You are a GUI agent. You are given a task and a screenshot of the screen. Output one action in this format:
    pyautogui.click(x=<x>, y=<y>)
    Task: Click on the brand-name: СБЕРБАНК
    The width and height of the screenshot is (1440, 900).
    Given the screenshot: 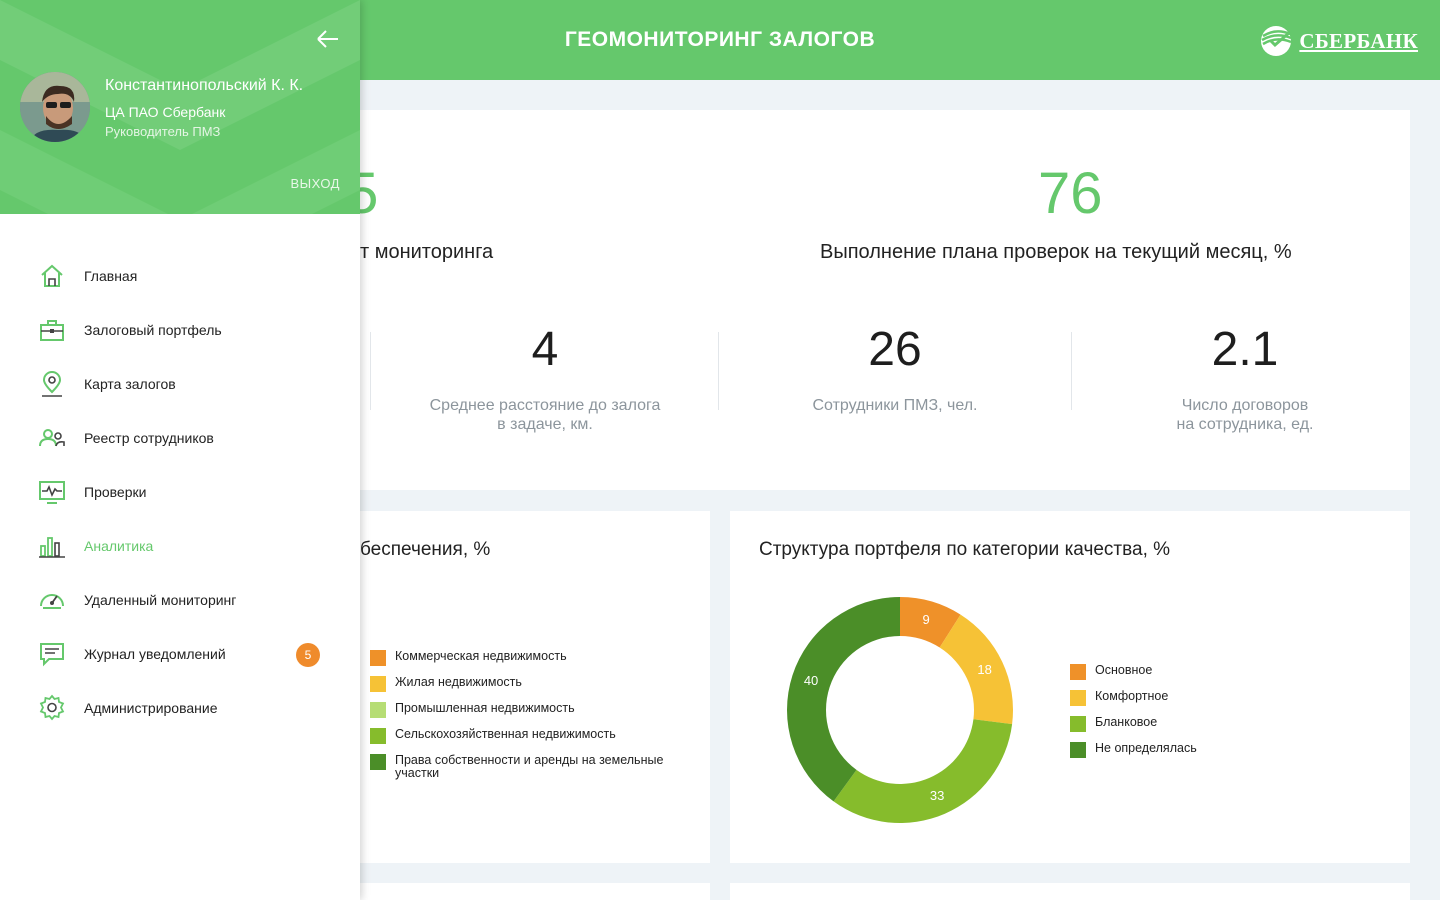 What is the action you would take?
    pyautogui.click(x=1358, y=40)
    